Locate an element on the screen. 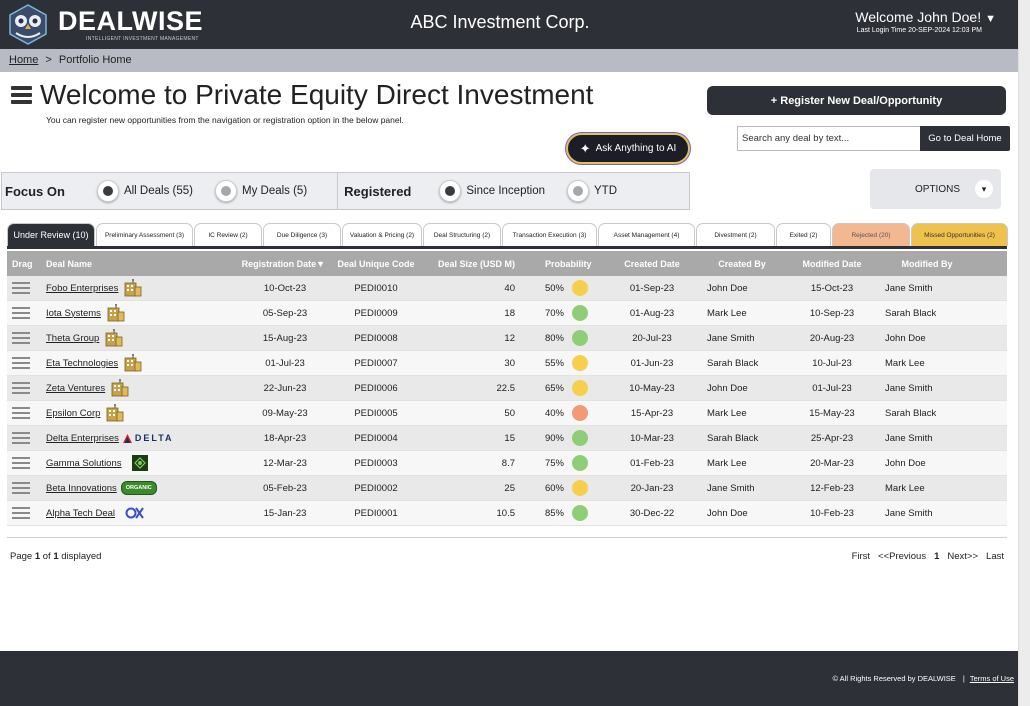 The image size is (1030, 706). deal-name-cell: Epsilon Corp is located at coordinates (145, 413).